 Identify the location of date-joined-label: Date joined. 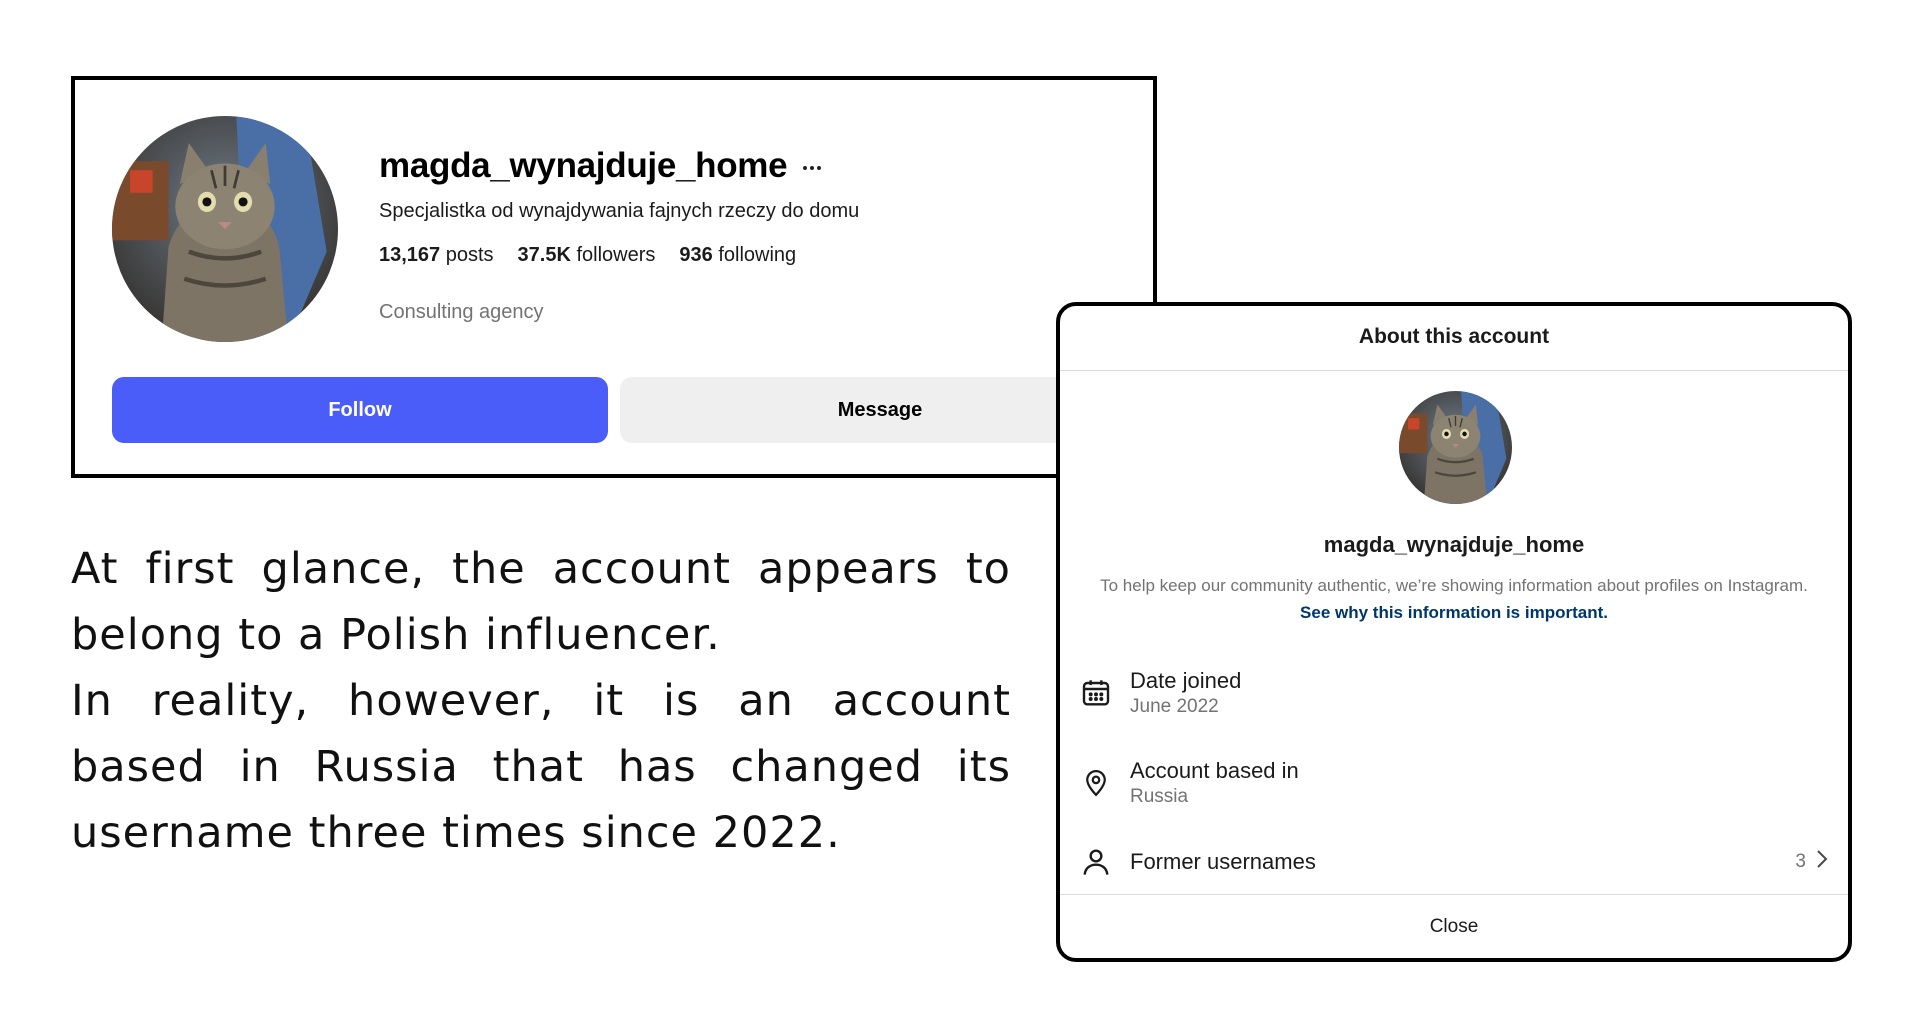
(1186, 680).